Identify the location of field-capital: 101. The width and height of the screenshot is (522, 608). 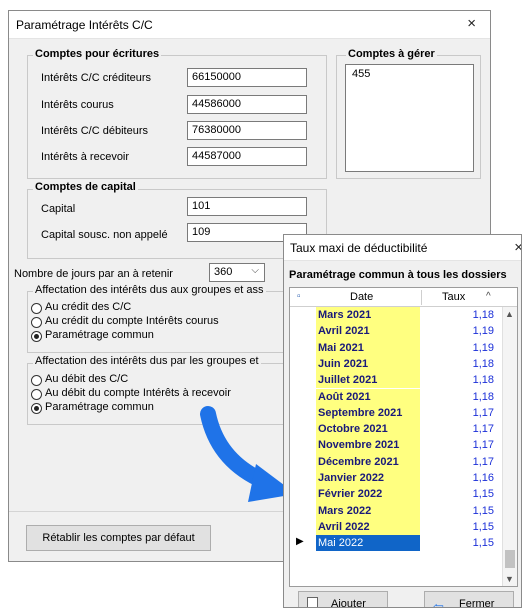
(247, 206).